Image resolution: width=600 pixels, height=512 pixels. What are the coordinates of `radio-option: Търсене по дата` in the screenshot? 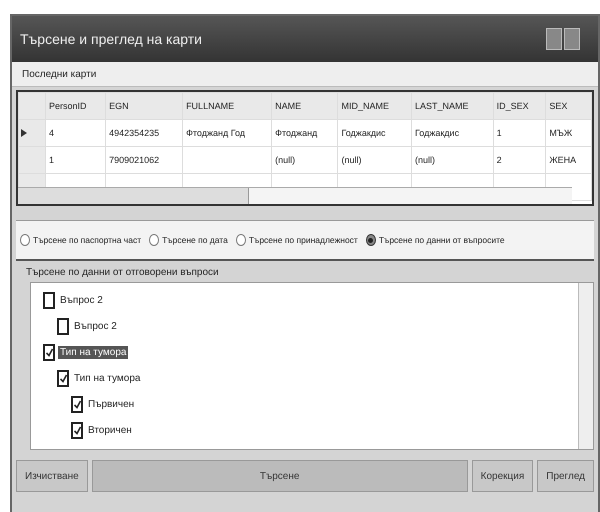 It's located at (188, 240).